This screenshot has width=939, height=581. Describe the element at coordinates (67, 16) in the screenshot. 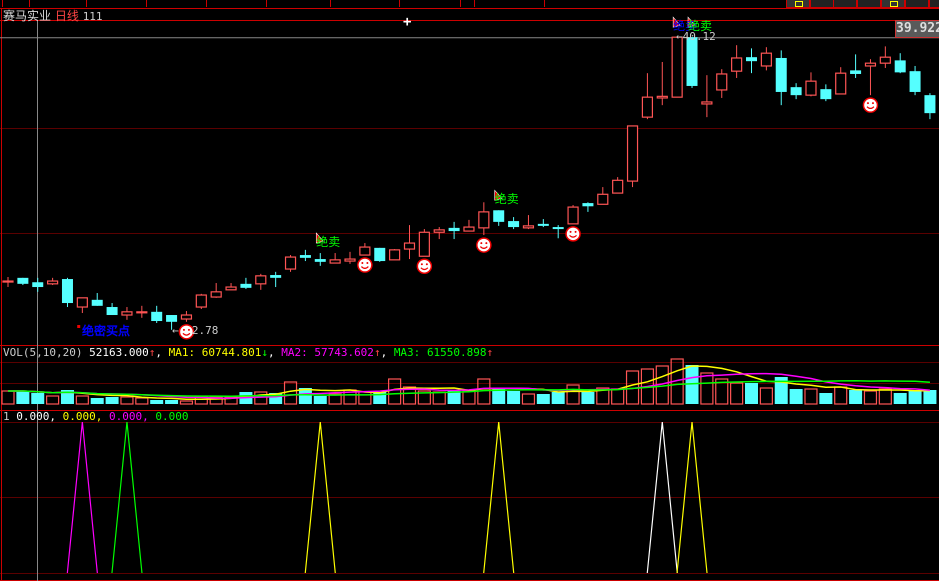

I see `period-label: 日线` at that location.